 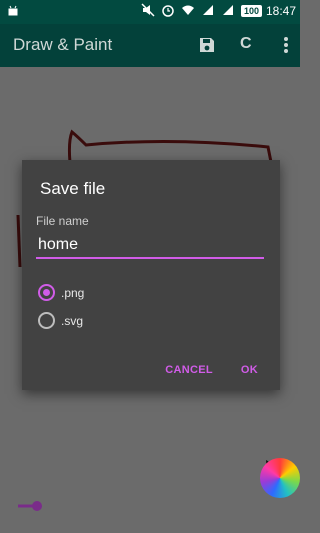 What do you see at coordinates (189, 11) in the screenshot?
I see `wifi-icon` at bounding box center [189, 11].